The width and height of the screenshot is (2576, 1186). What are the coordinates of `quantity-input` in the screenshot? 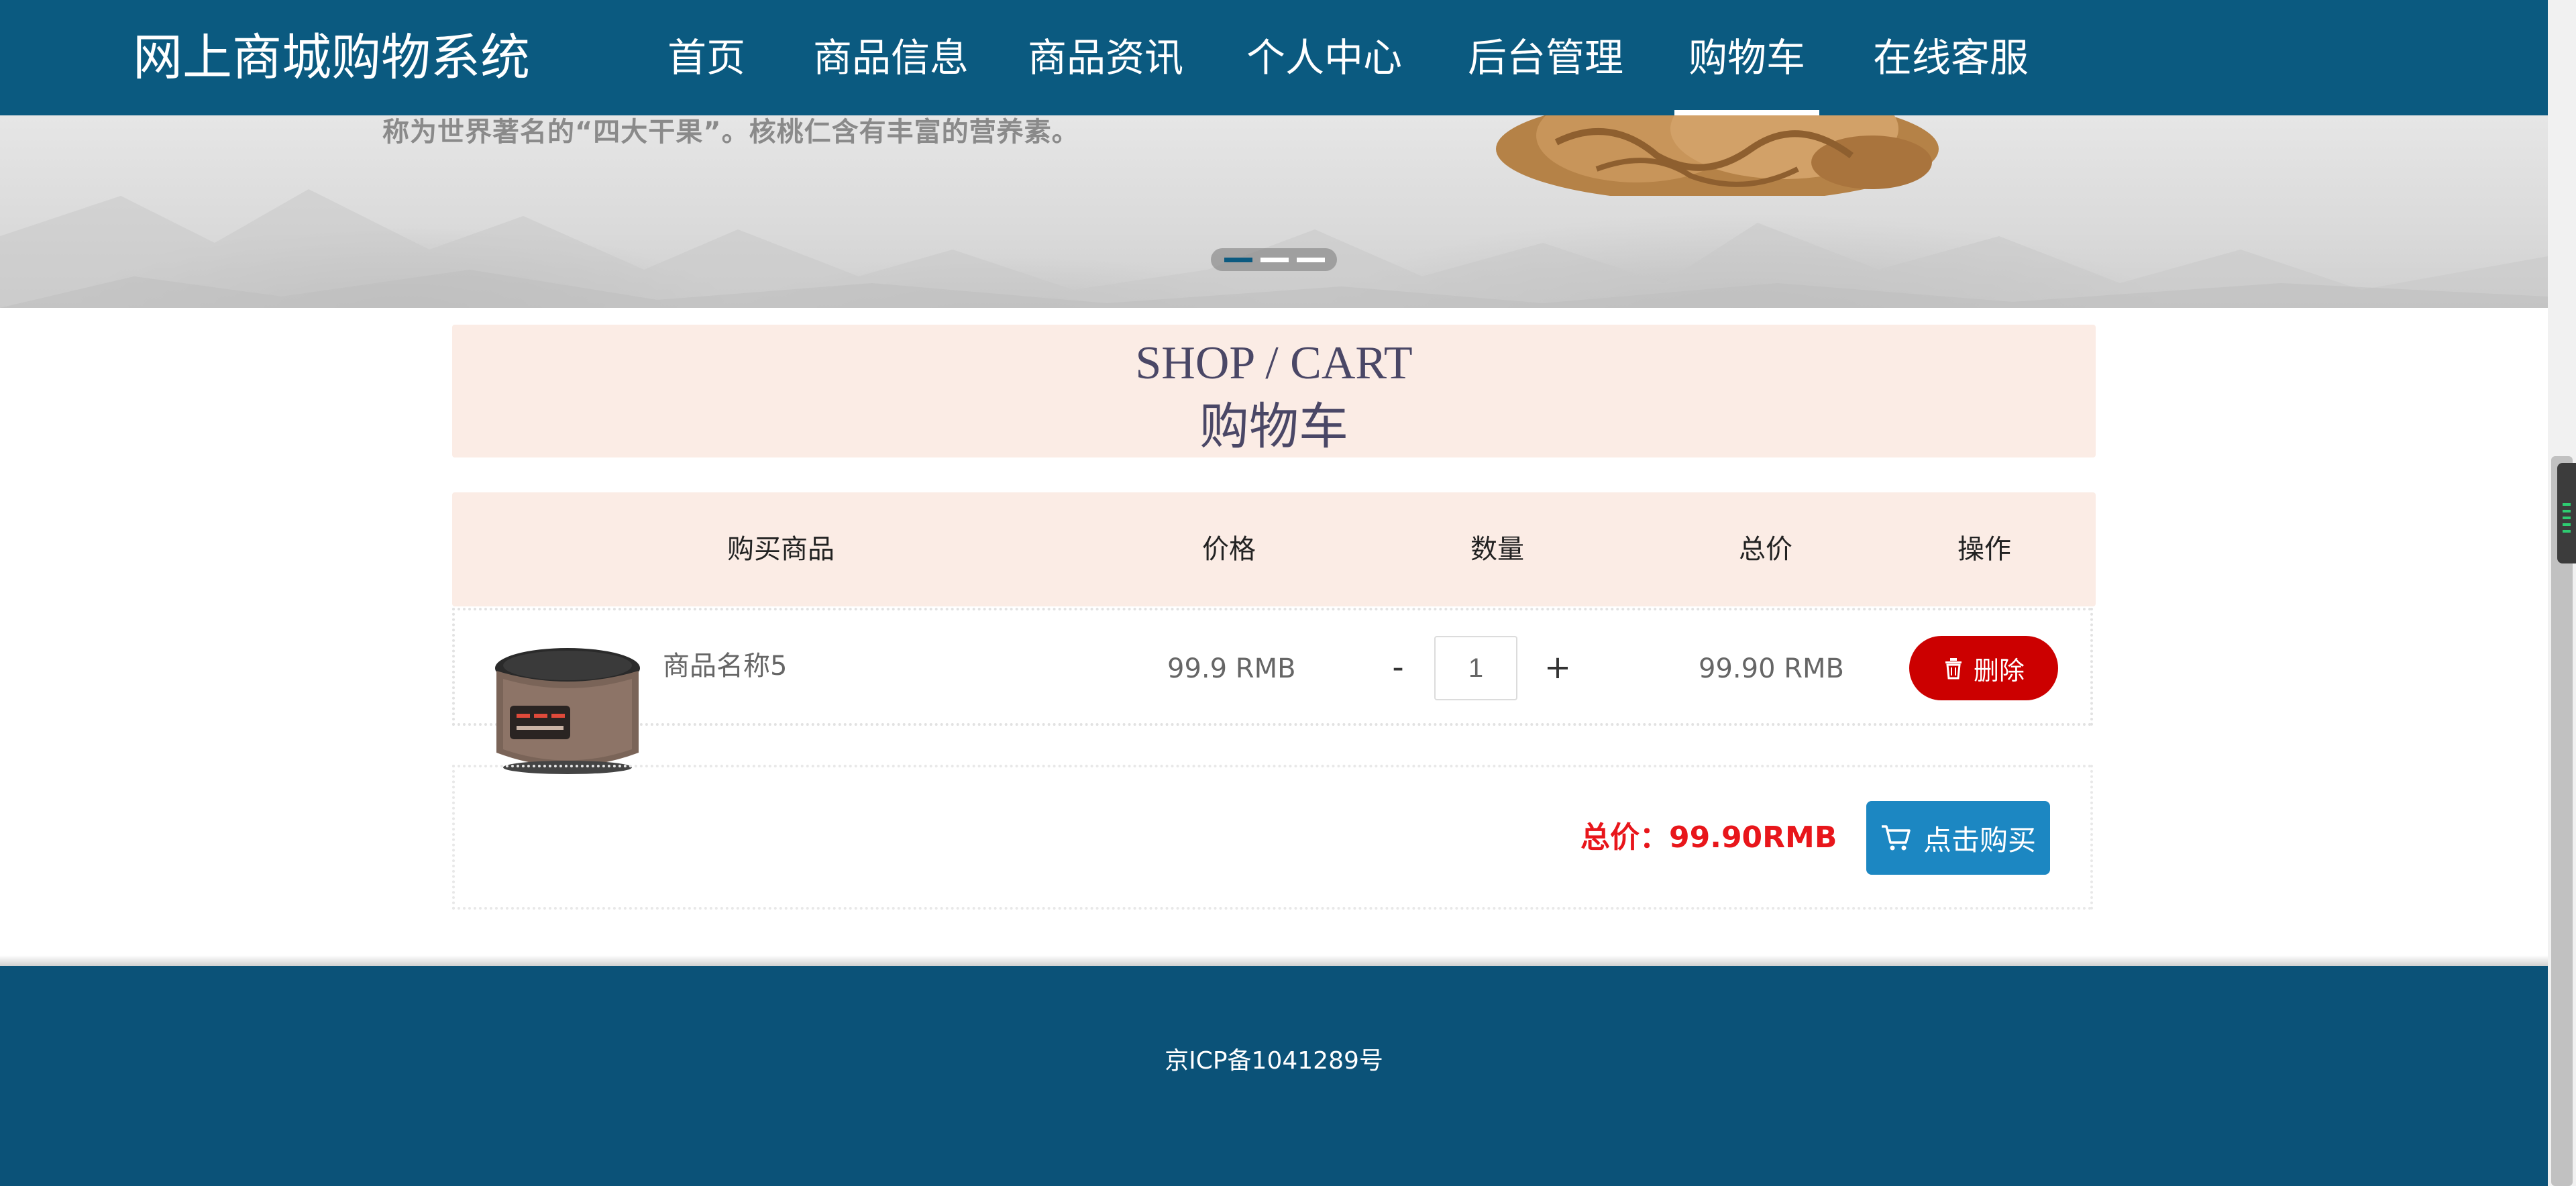 It's located at (1475, 668).